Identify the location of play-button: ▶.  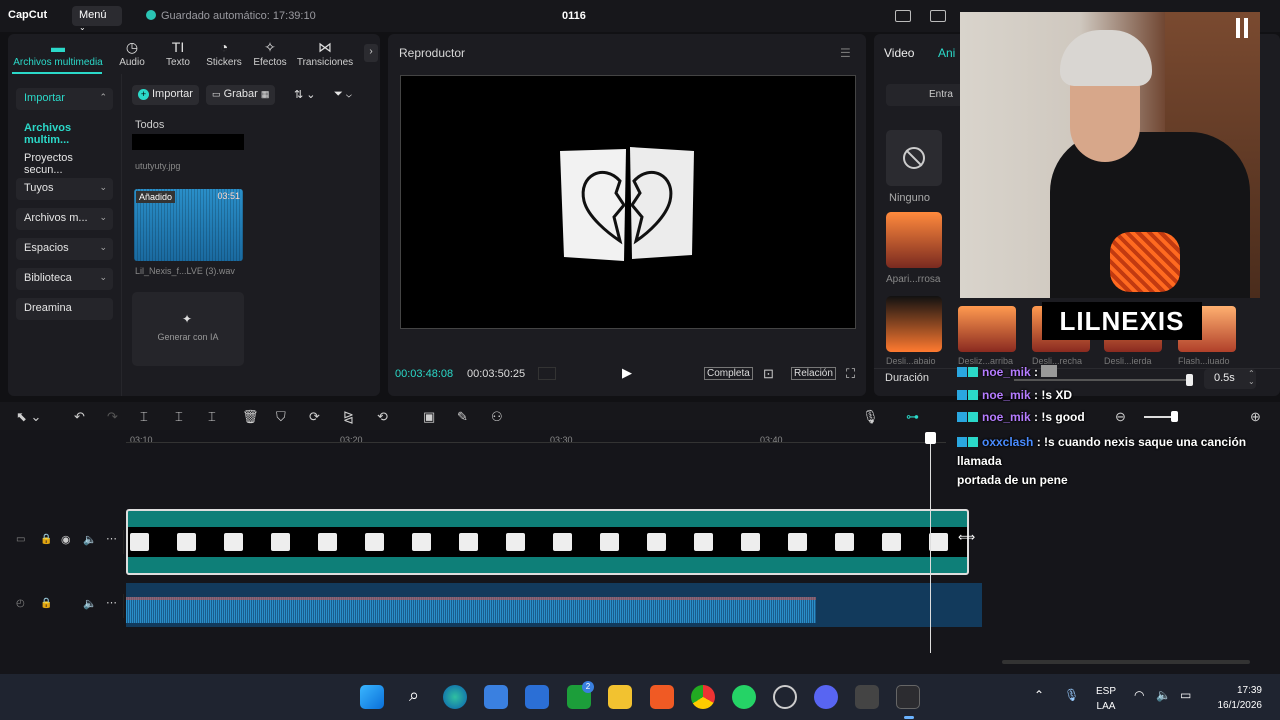
(627, 373).